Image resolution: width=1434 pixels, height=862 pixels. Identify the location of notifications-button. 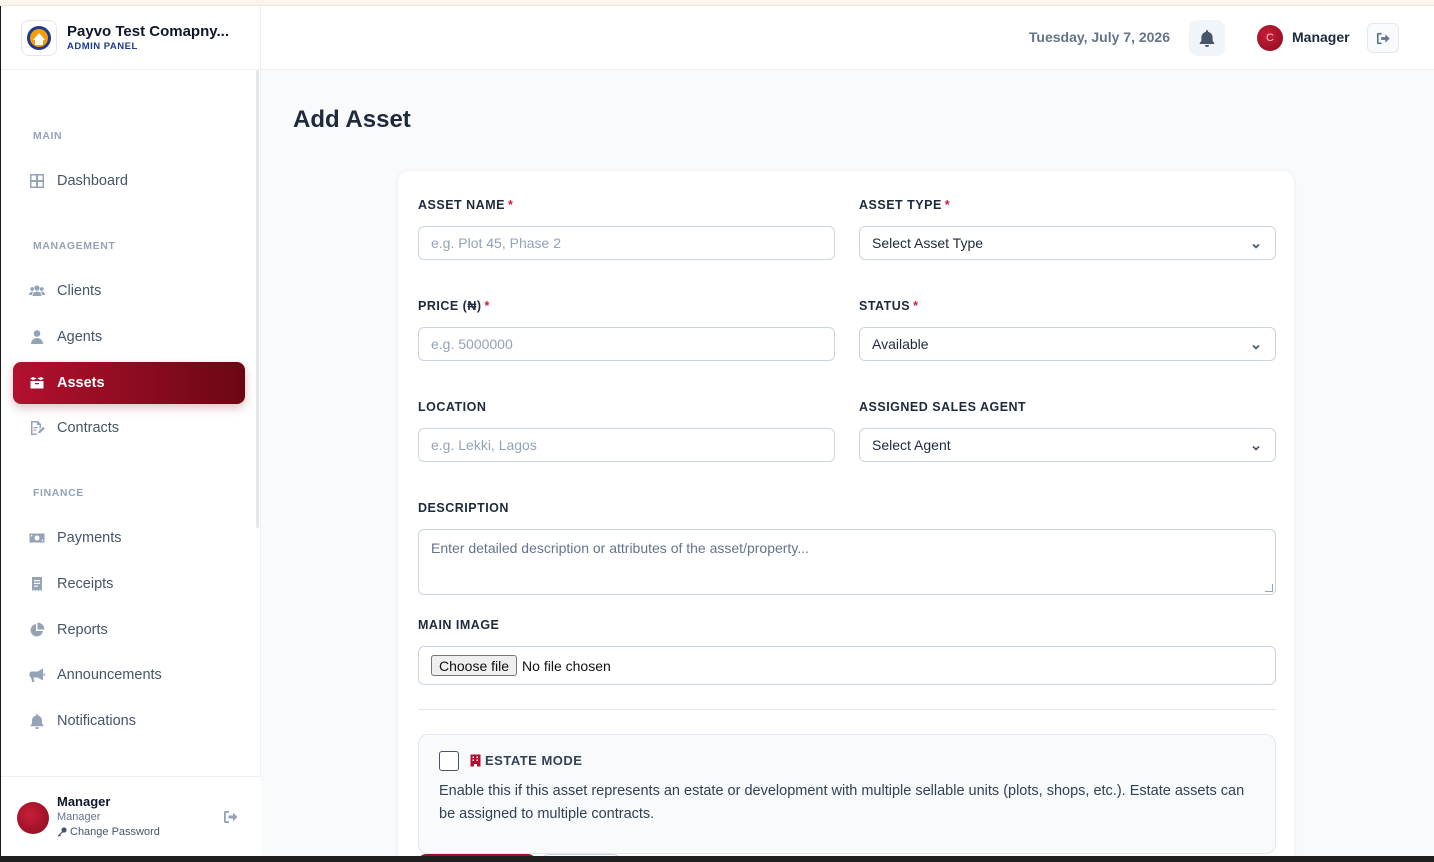
(1207, 38).